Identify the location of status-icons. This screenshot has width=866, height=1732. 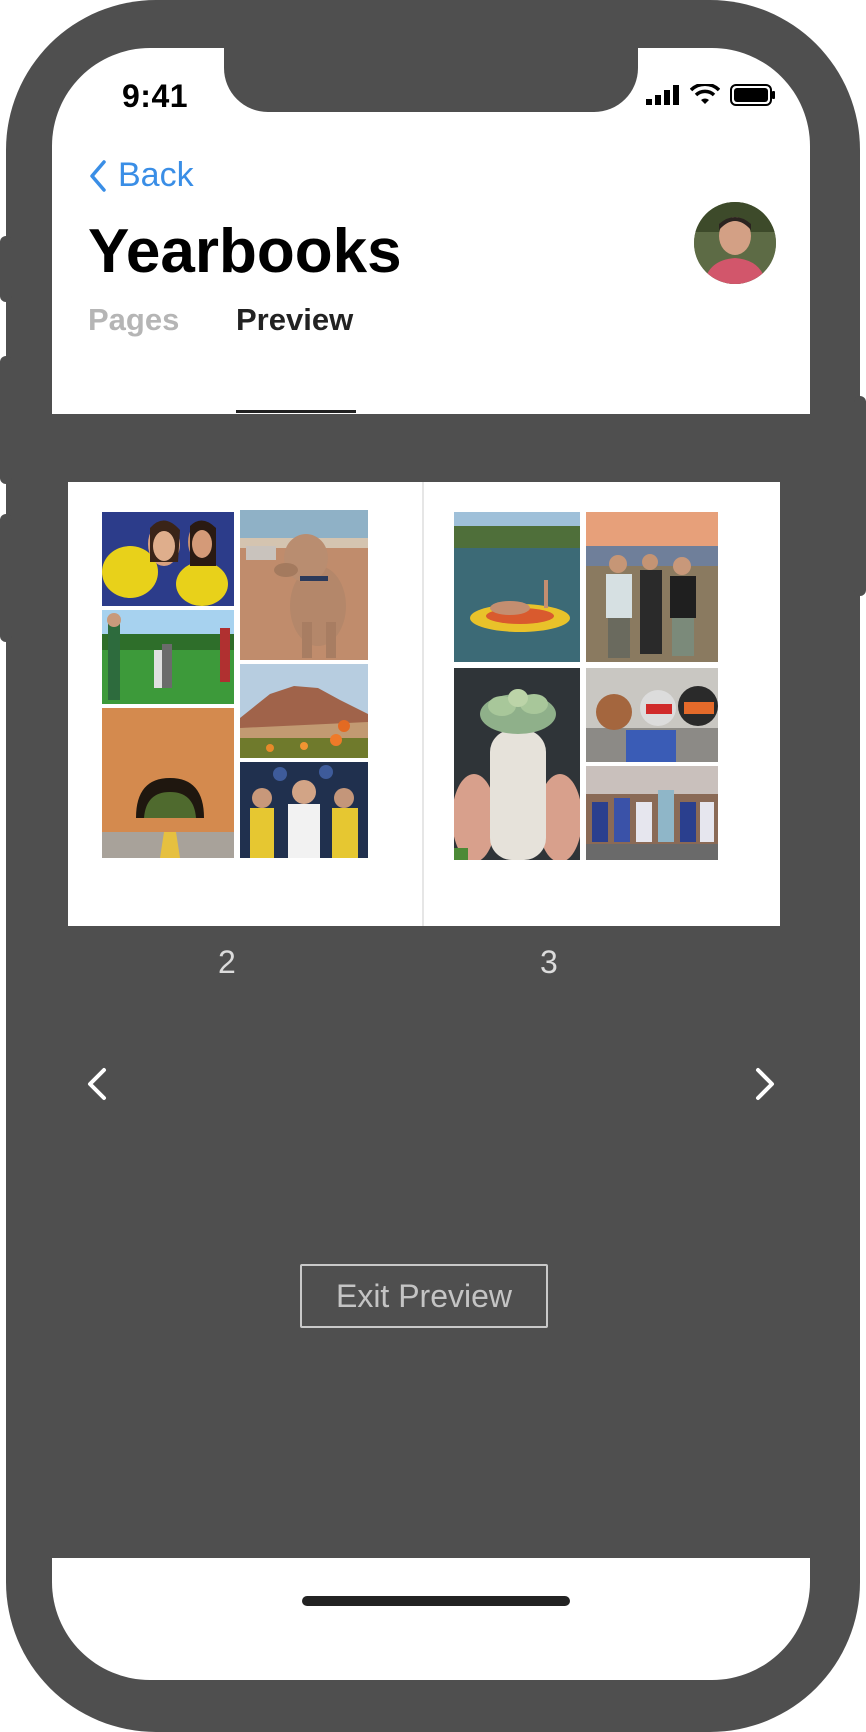
(711, 95).